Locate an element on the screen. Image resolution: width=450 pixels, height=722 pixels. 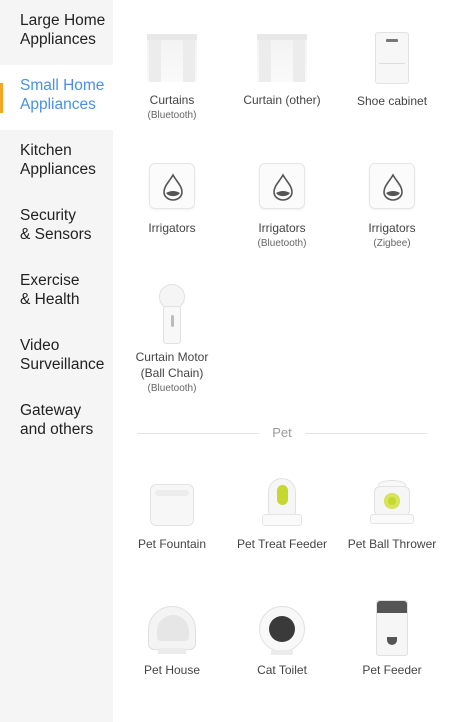
device-tile-pet-ball-thrower: Pet Ball Thrower is located at coordinates (392, 516).